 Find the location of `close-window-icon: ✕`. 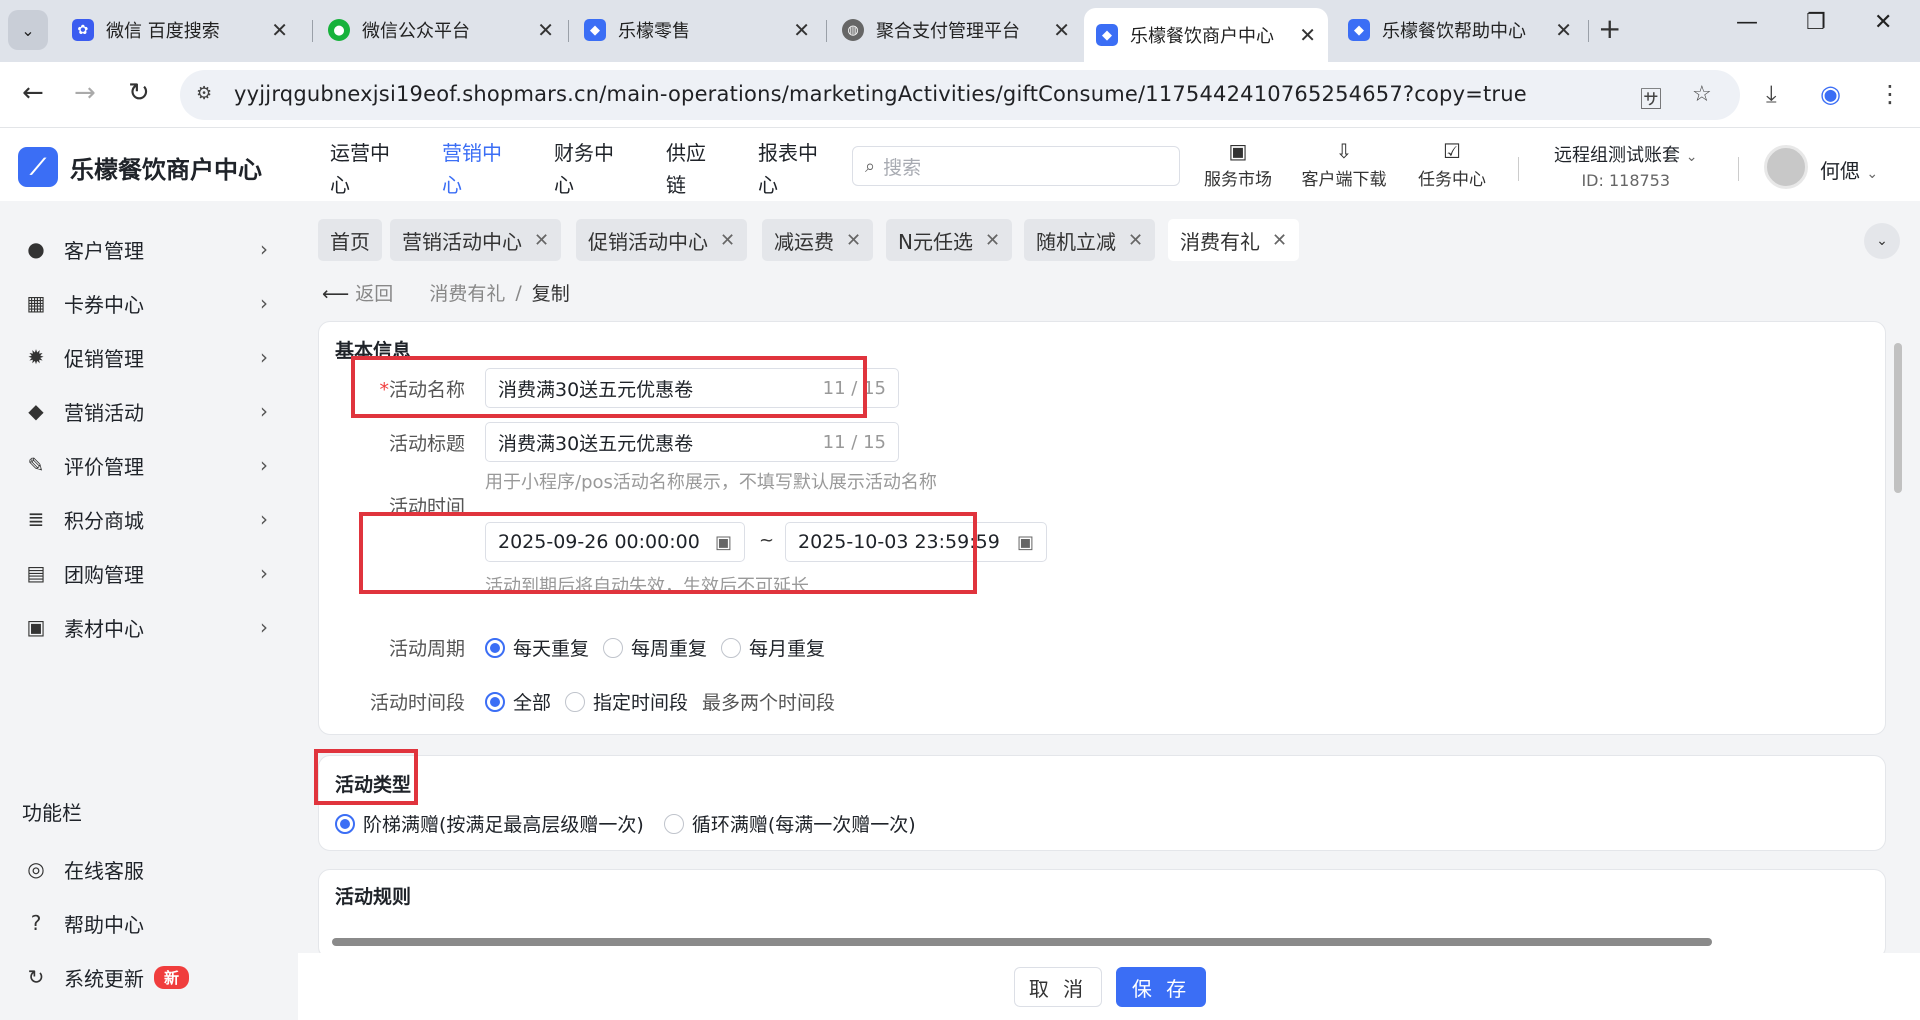

close-window-icon: ✕ is located at coordinates (1883, 22).